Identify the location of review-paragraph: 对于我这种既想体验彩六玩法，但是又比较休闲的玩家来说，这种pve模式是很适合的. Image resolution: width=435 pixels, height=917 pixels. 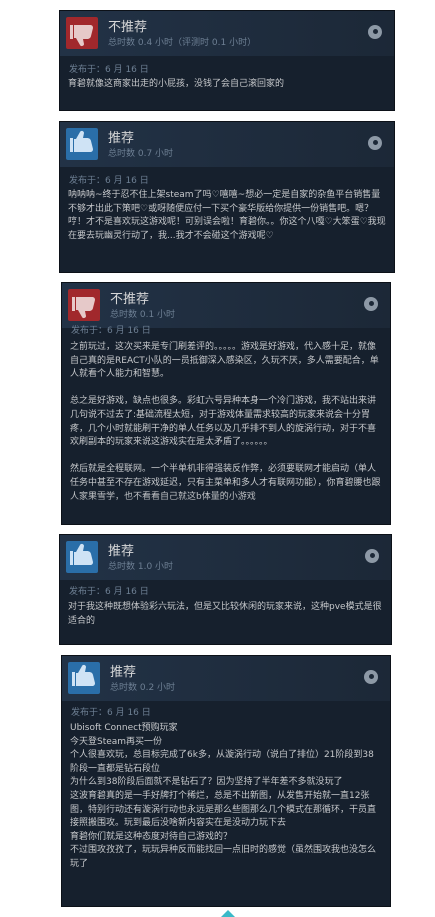
(225, 614).